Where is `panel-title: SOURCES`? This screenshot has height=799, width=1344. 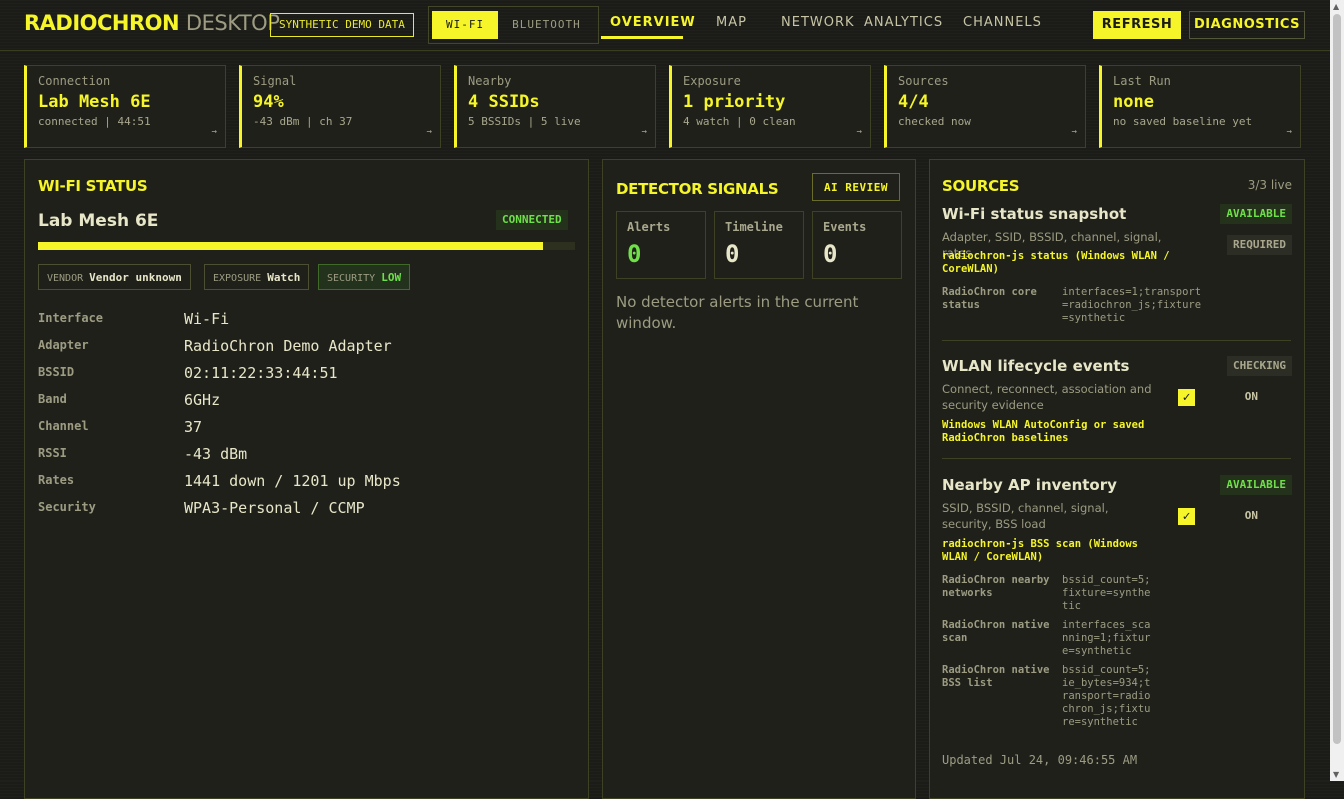 panel-title: SOURCES is located at coordinates (981, 186).